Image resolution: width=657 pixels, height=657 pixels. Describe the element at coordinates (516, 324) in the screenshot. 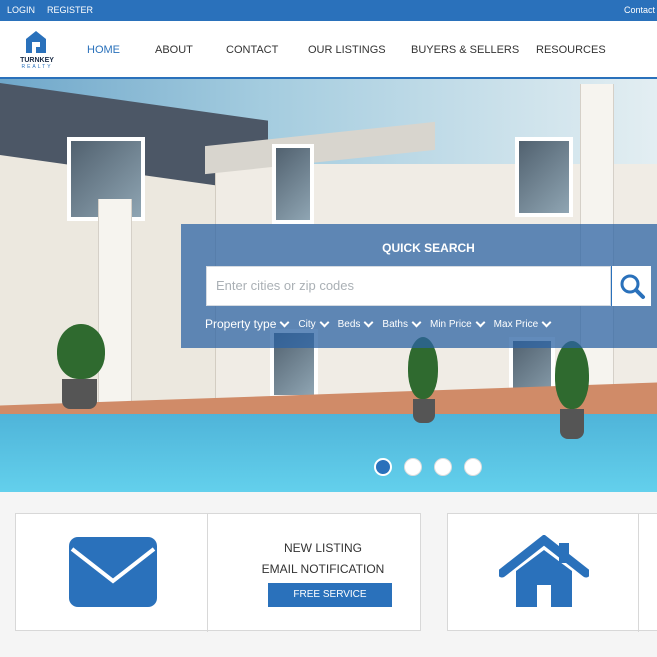

I see `max-price-label: Max Price` at that location.